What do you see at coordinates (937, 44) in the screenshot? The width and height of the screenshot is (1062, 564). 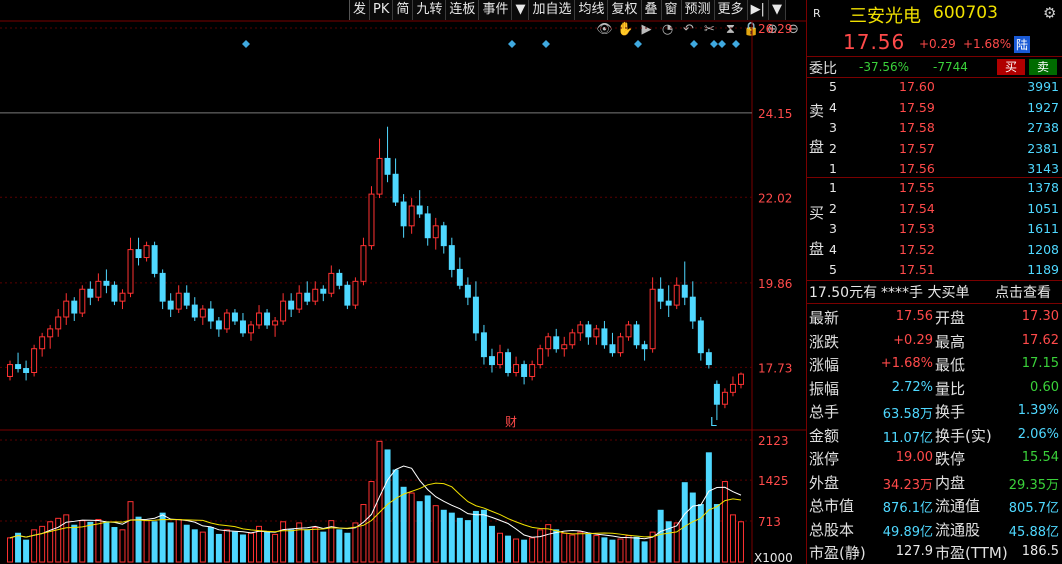 I see `price-change: +0.29` at bounding box center [937, 44].